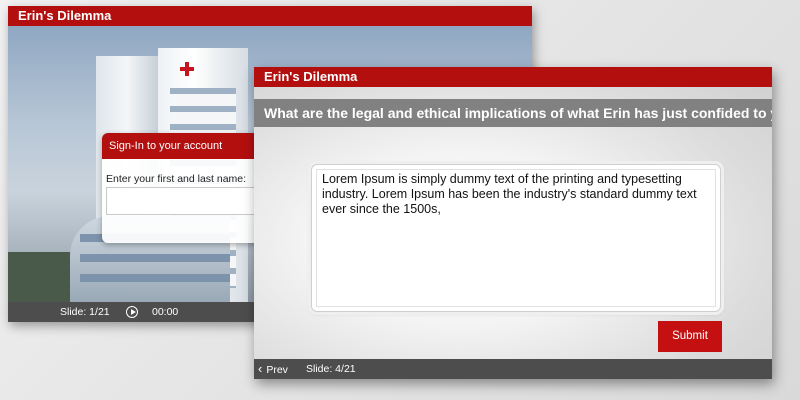 The image size is (800, 400). Describe the element at coordinates (187, 146) in the screenshot. I see `signin-heading: Sign-In to your account` at that location.